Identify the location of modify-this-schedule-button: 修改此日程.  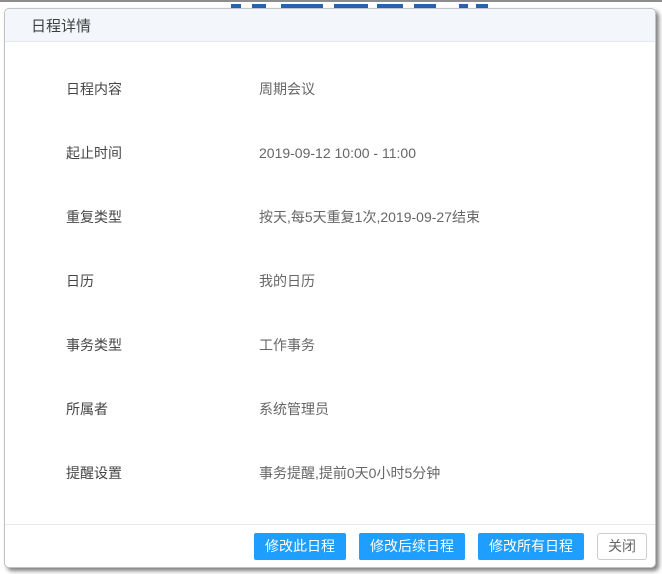
(300, 546).